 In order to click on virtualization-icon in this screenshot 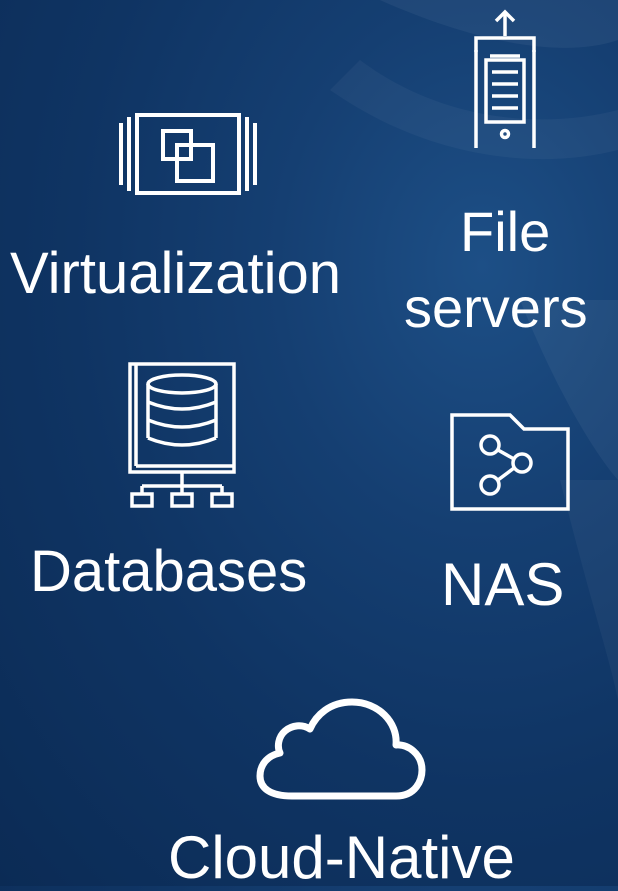, I will do `click(188, 154)`.